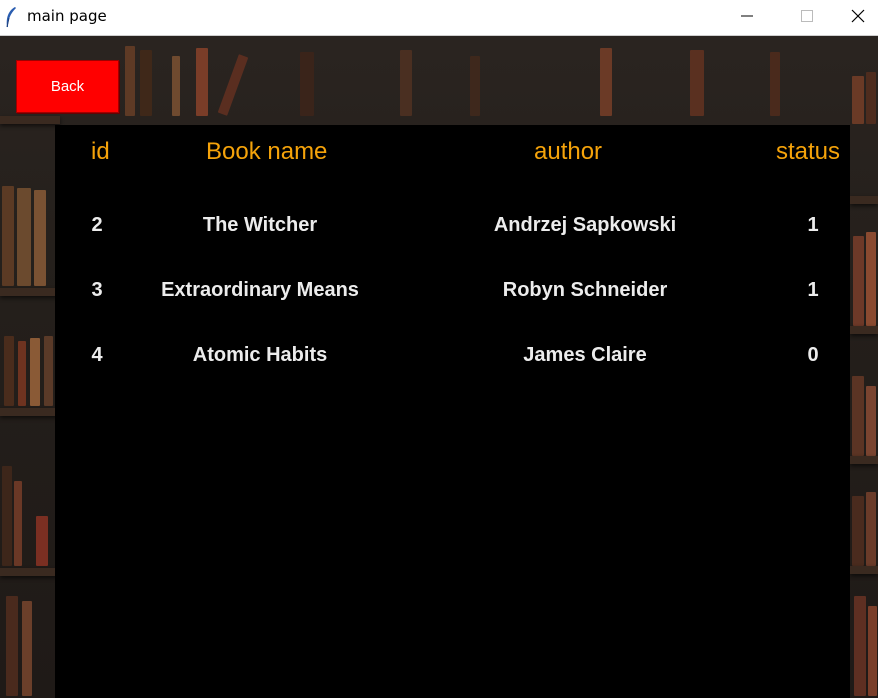 This screenshot has height=698, width=878. I want to click on row-2-id: 3, so click(97, 290).